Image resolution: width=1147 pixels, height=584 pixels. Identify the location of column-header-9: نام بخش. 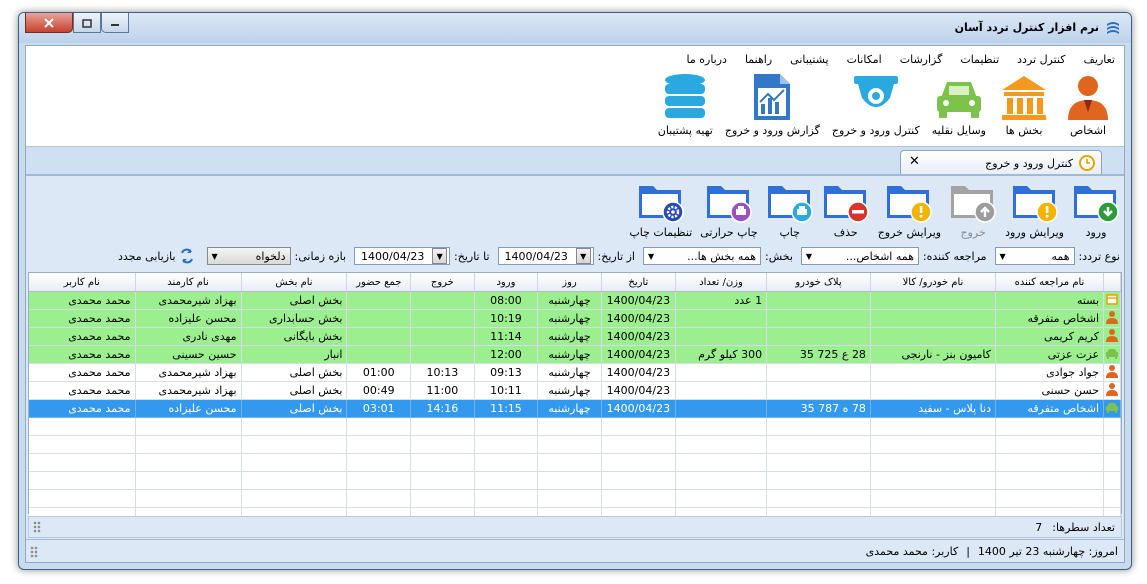
(294, 282).